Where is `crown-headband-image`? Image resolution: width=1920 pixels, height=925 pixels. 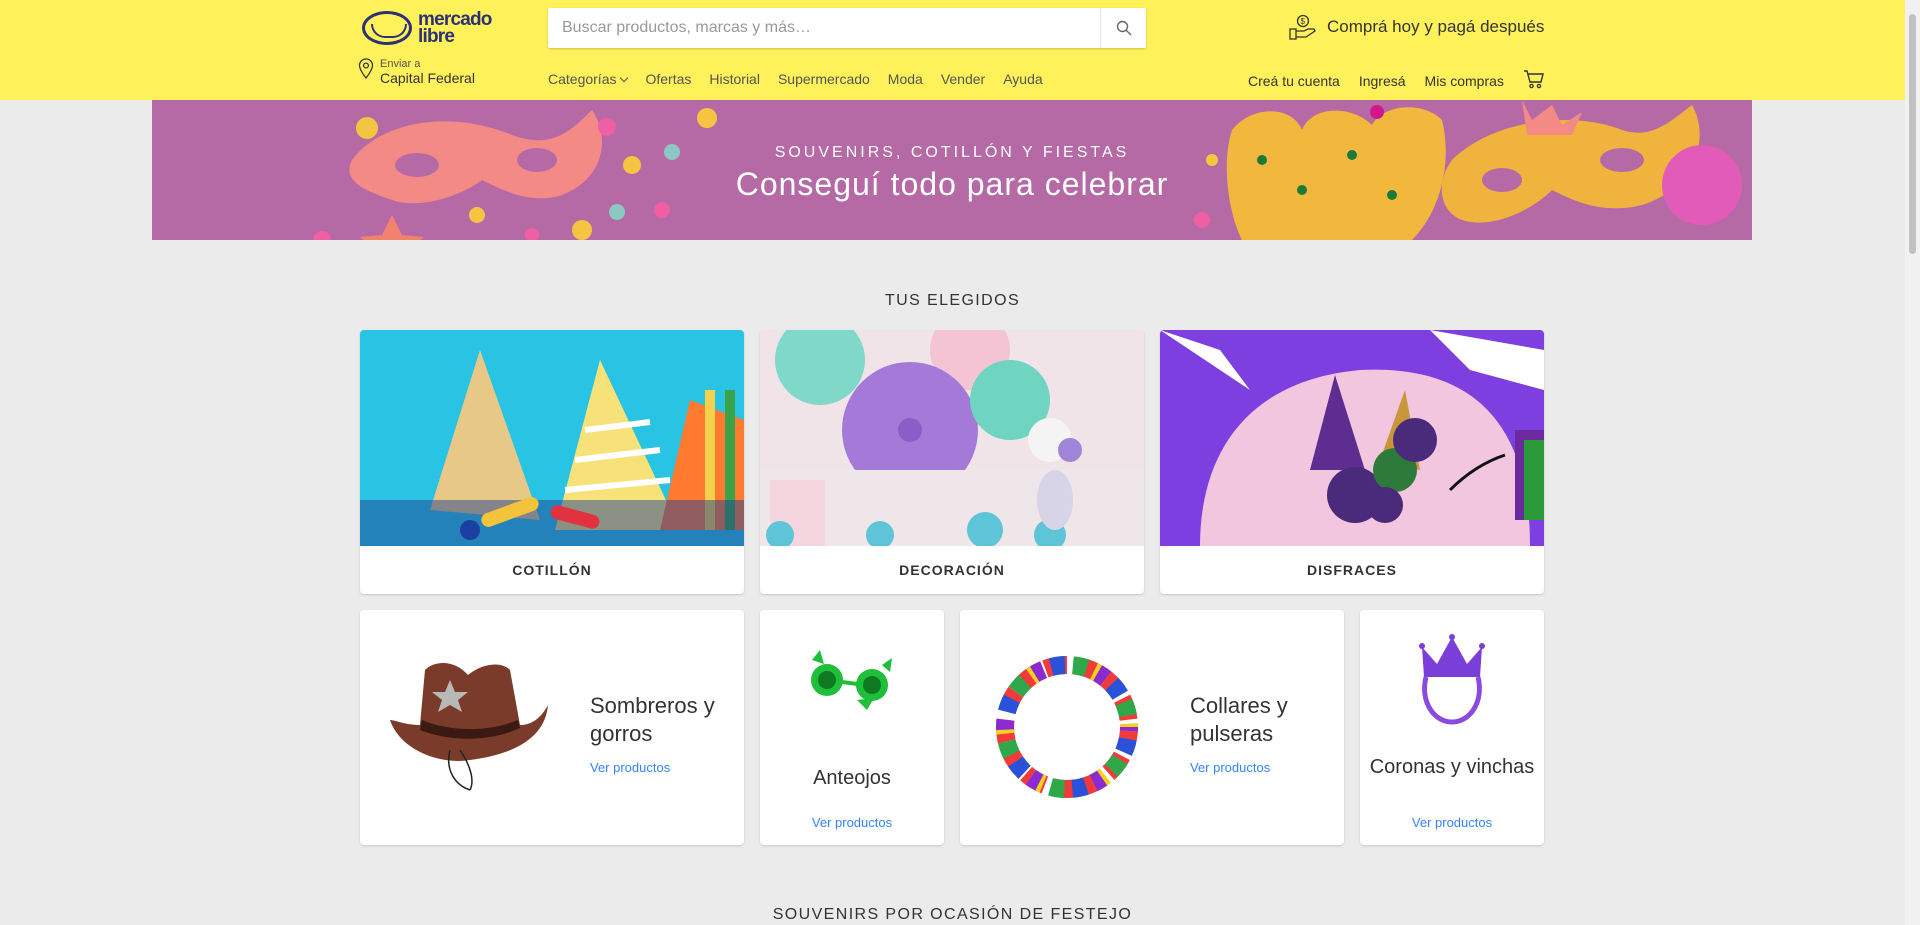 crown-headband-image is located at coordinates (1452, 679).